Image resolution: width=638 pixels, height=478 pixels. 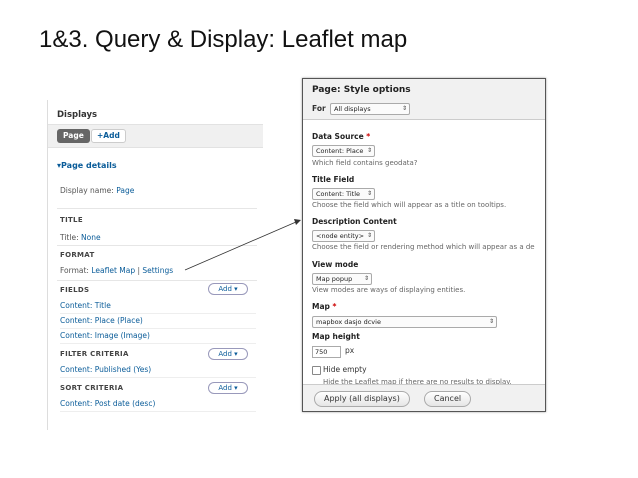 I want to click on cancel-button: Cancel, so click(x=448, y=399).